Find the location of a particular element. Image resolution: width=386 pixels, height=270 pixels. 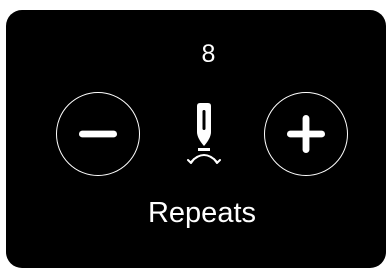

repeat-count: 8 is located at coordinates (208, 54).